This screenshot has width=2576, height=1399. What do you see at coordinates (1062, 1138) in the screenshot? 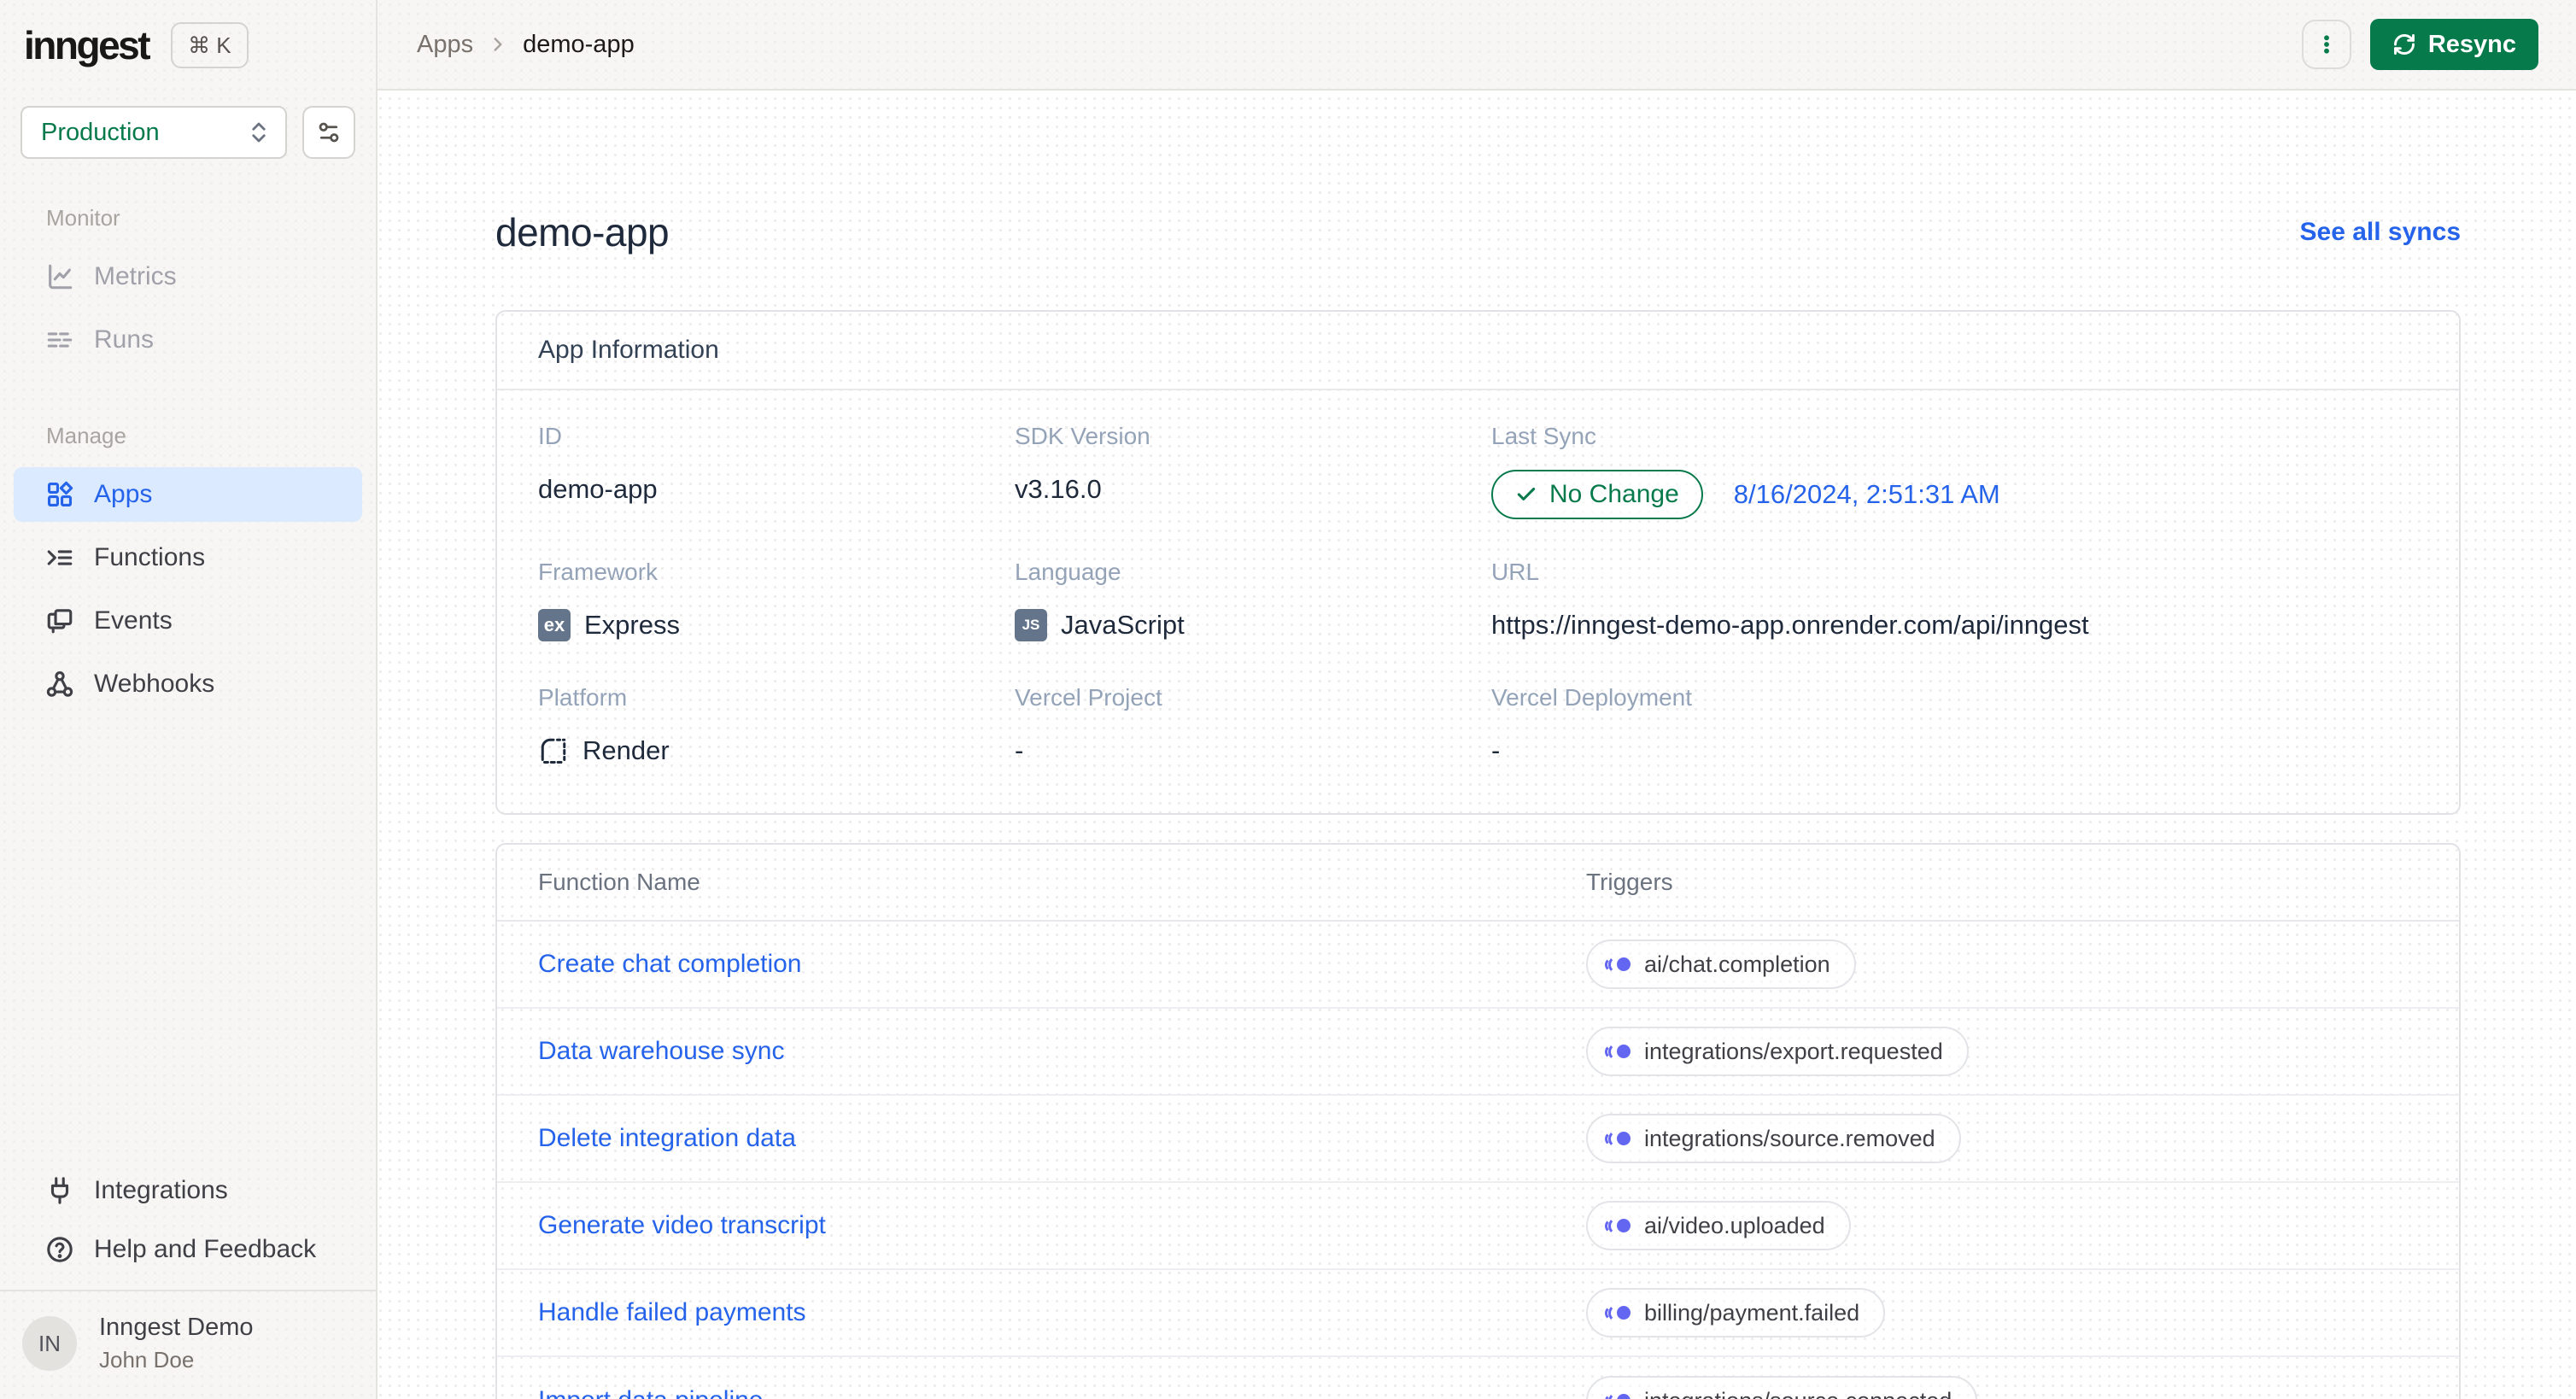
I see `function-link: Delete integration data` at bounding box center [1062, 1138].